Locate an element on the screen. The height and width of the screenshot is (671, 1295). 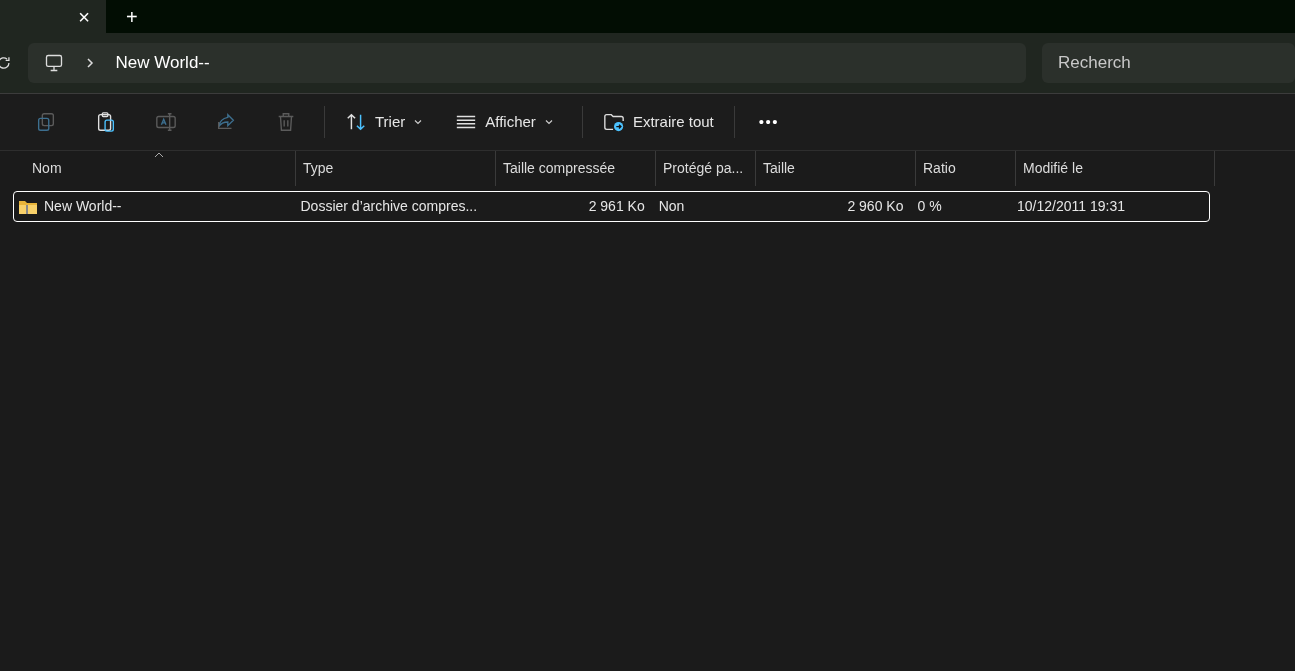
sort-arrows-icon is located at coordinates (356, 122).